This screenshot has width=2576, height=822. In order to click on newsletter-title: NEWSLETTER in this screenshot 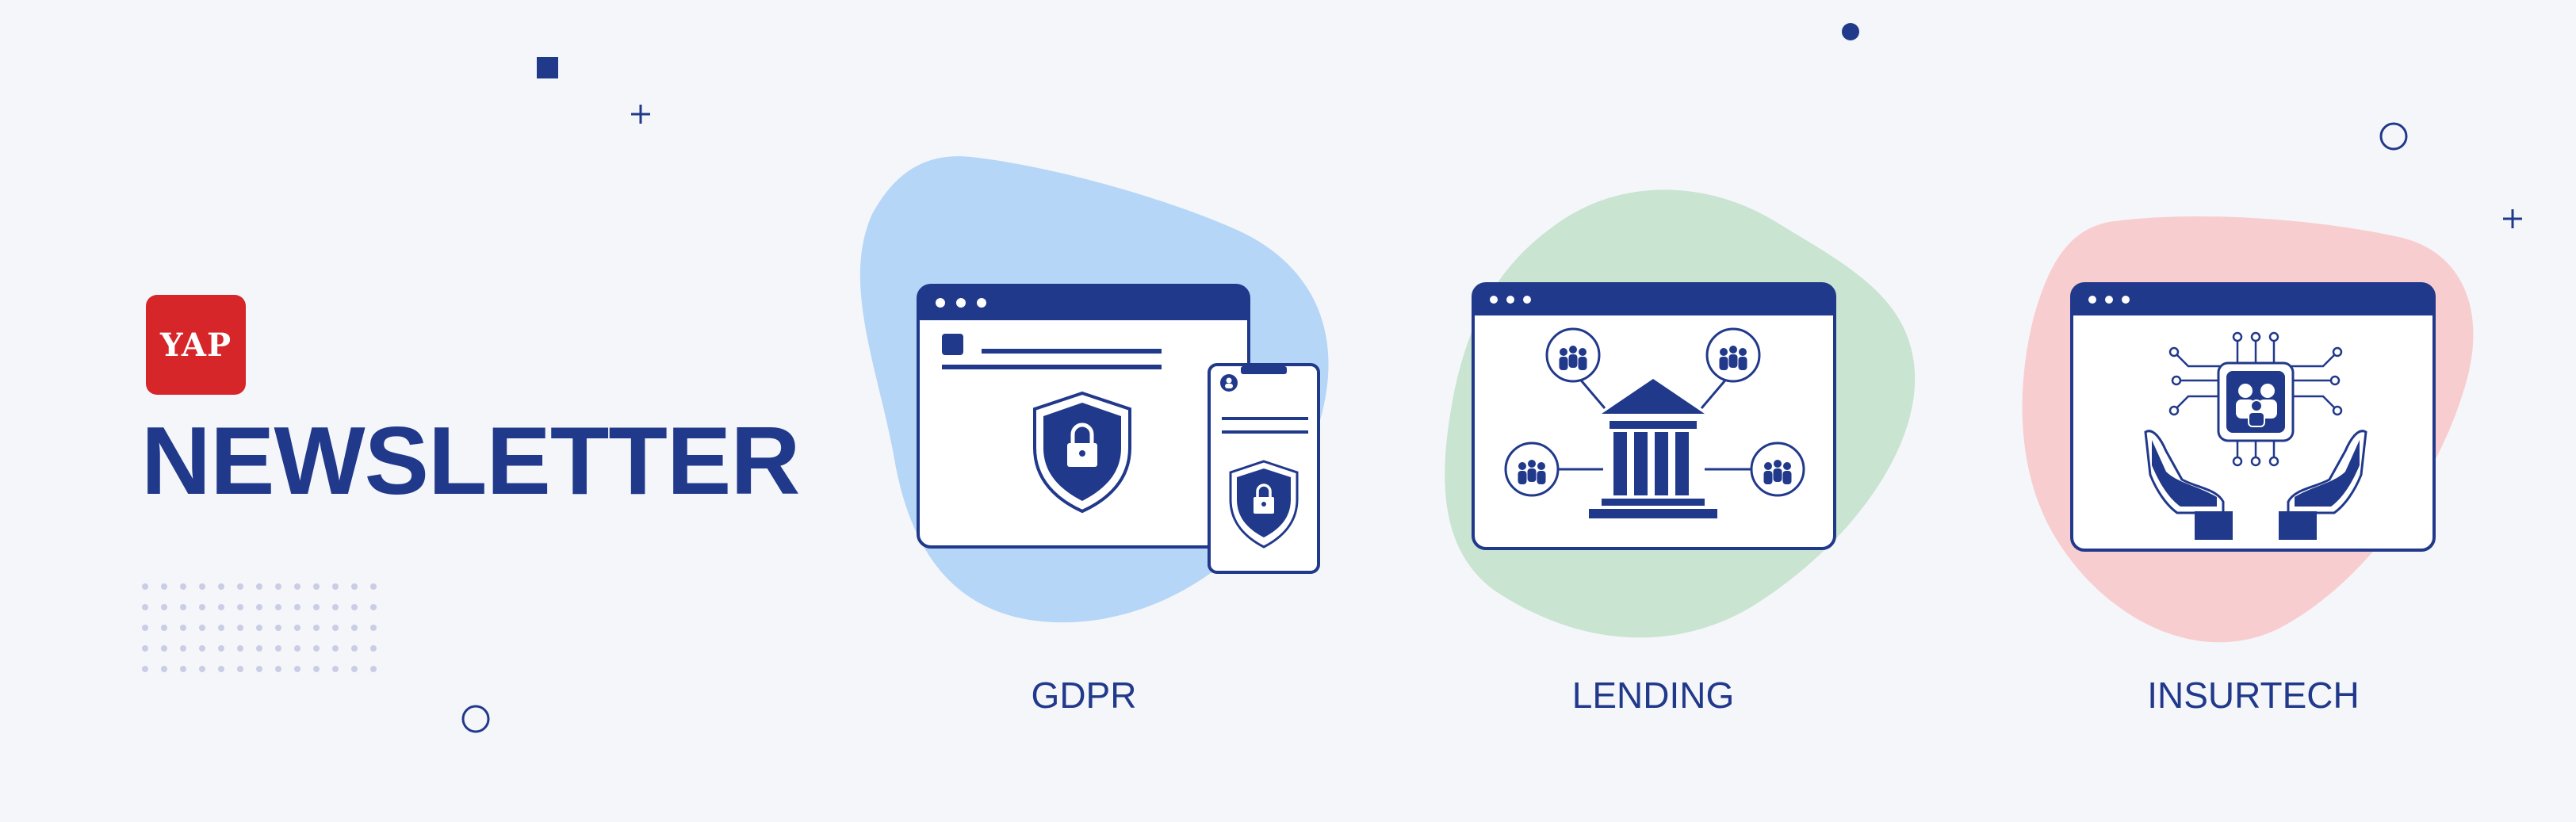, I will do `click(470, 460)`.